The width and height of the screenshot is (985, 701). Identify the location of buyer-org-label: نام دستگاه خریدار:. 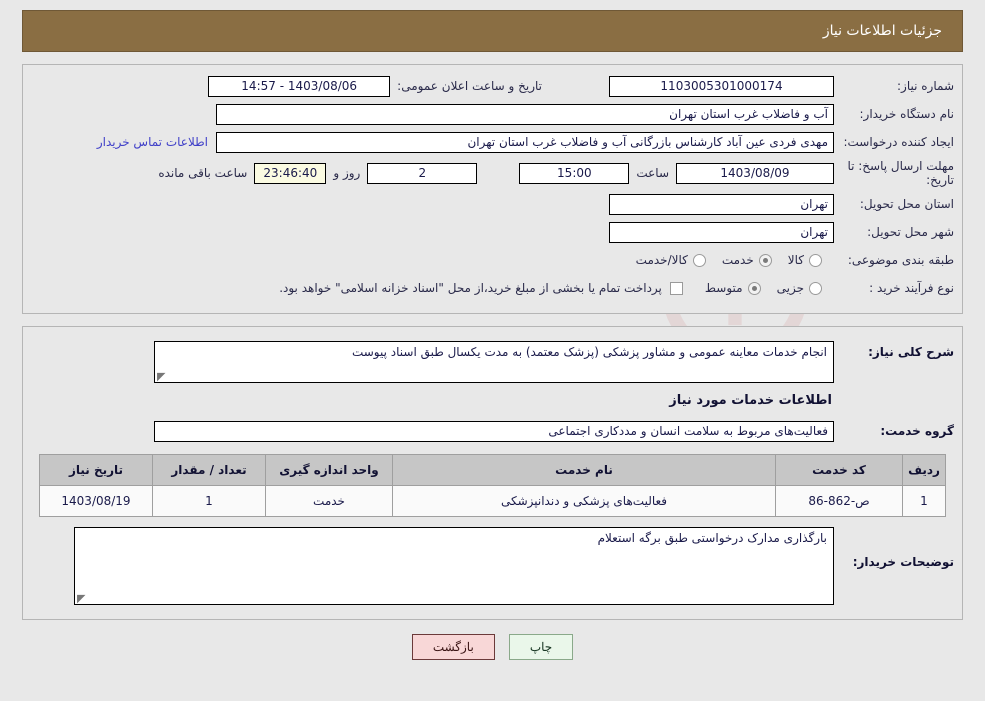
(907, 113).